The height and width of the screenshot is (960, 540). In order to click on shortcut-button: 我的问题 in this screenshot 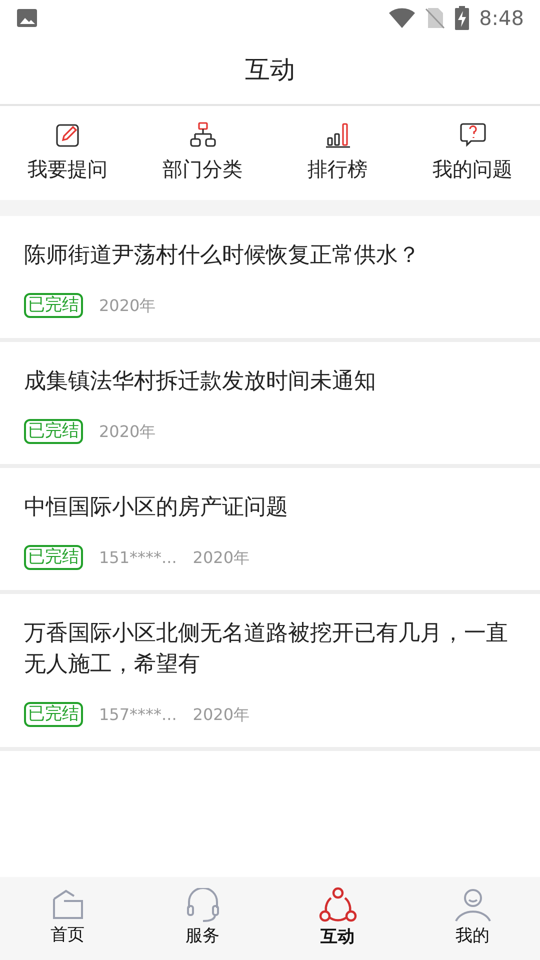, I will do `click(472, 153)`.